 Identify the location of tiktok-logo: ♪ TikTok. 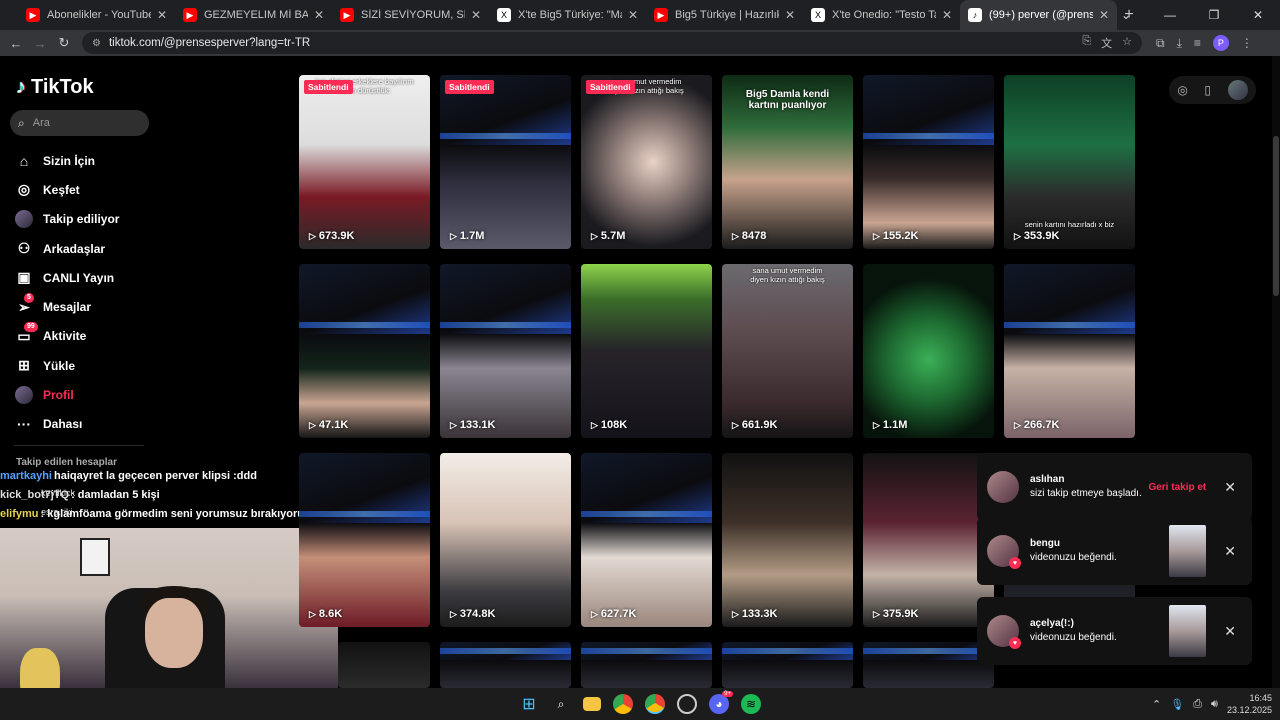
(55, 87).